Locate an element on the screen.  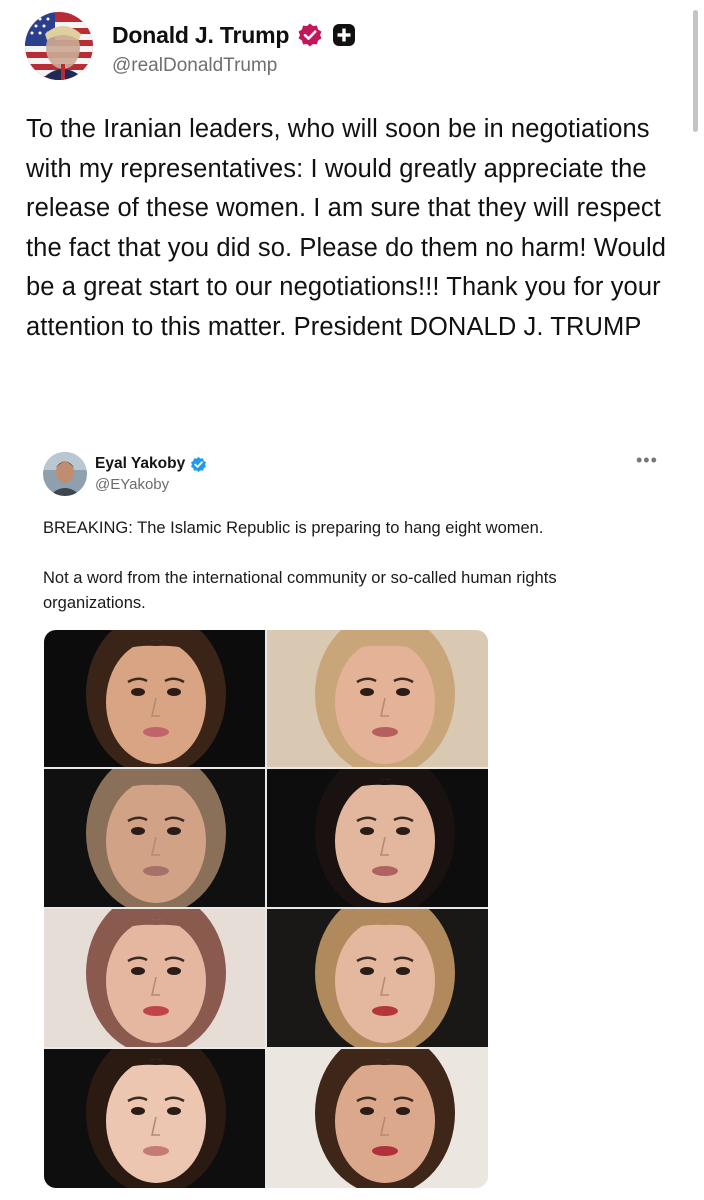
author-name-row: Donald J. Trump is located at coordinates (234, 35).